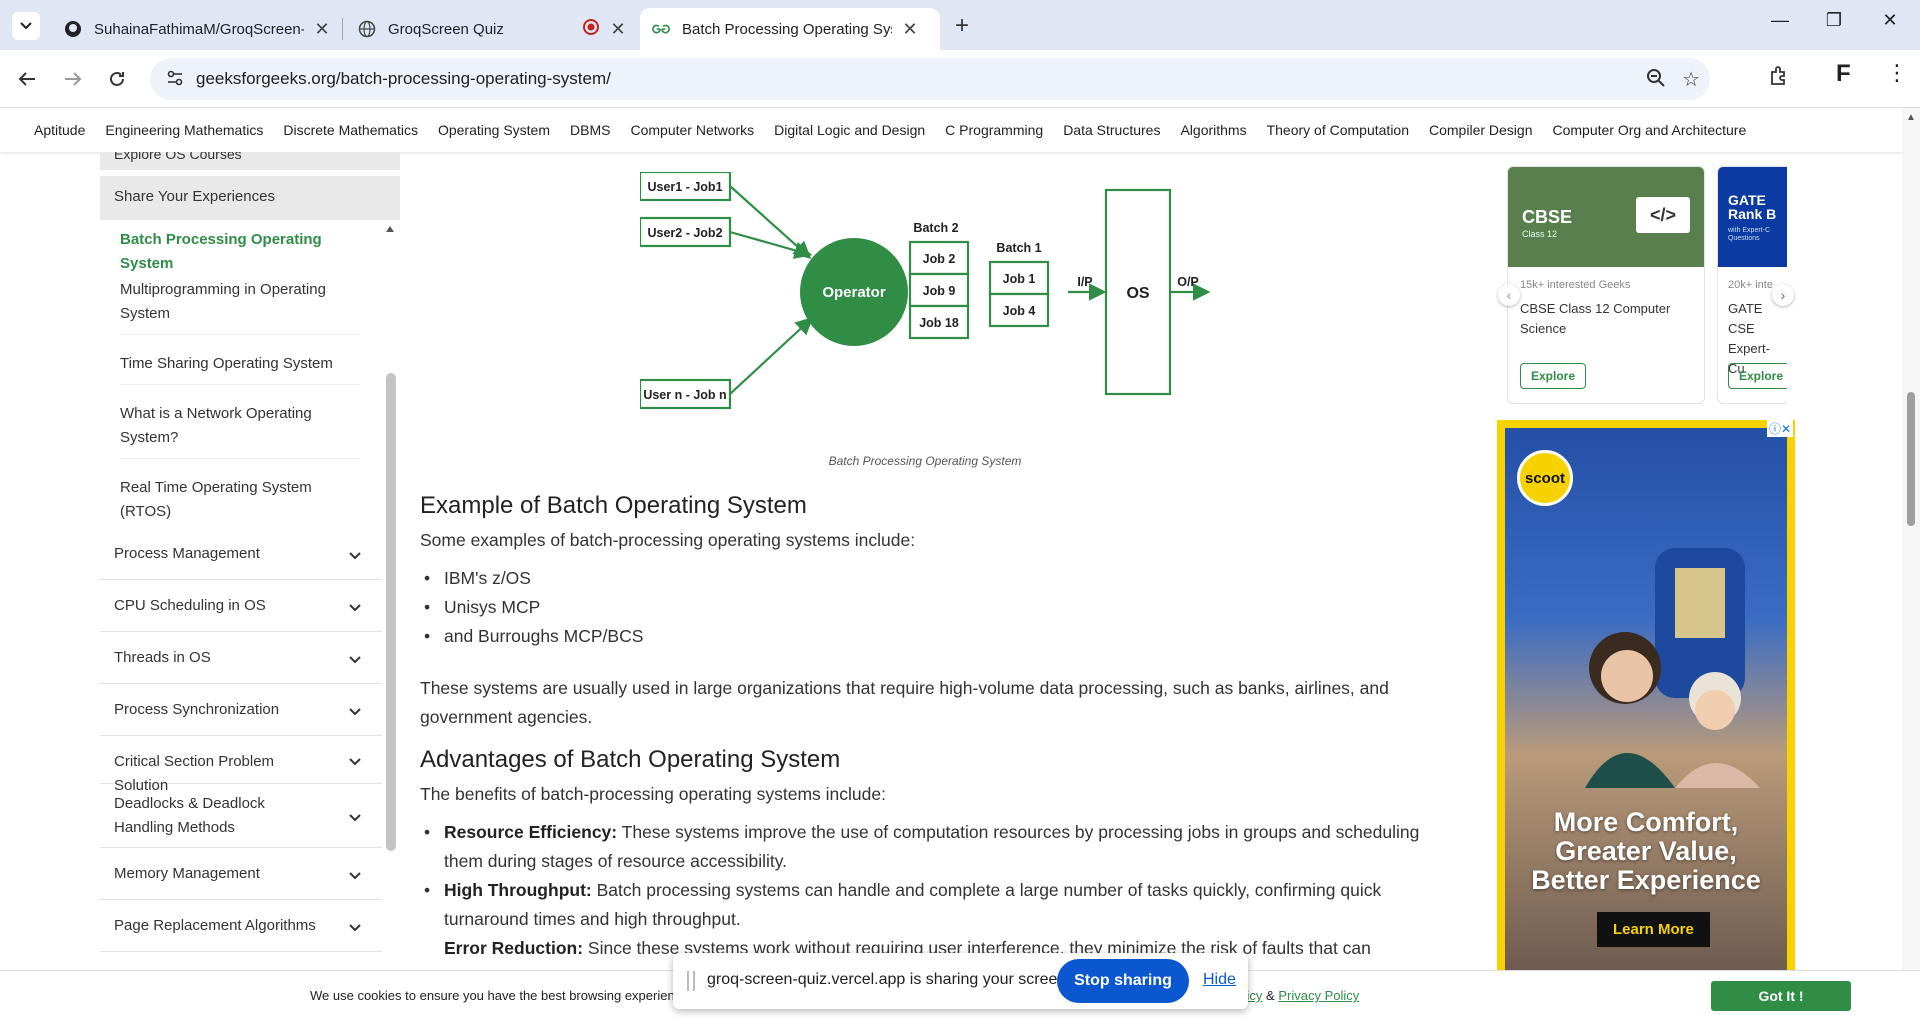 The height and width of the screenshot is (1020, 1920). I want to click on sidebar-section: Critical Section Problem Solution, so click(241, 765).